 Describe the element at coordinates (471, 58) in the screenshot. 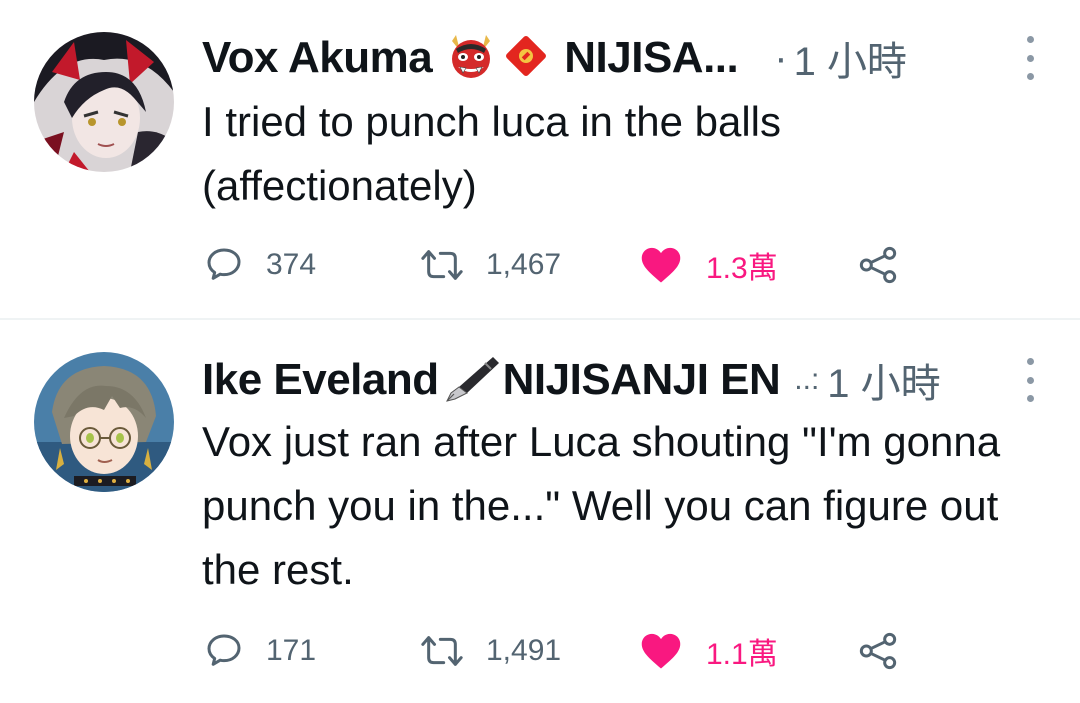

I see `ogre-mask-emoji` at that location.